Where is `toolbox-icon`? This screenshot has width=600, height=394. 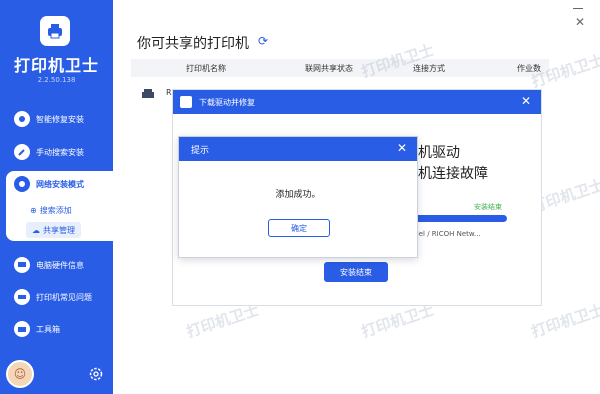
toolbox-icon is located at coordinates (22, 329).